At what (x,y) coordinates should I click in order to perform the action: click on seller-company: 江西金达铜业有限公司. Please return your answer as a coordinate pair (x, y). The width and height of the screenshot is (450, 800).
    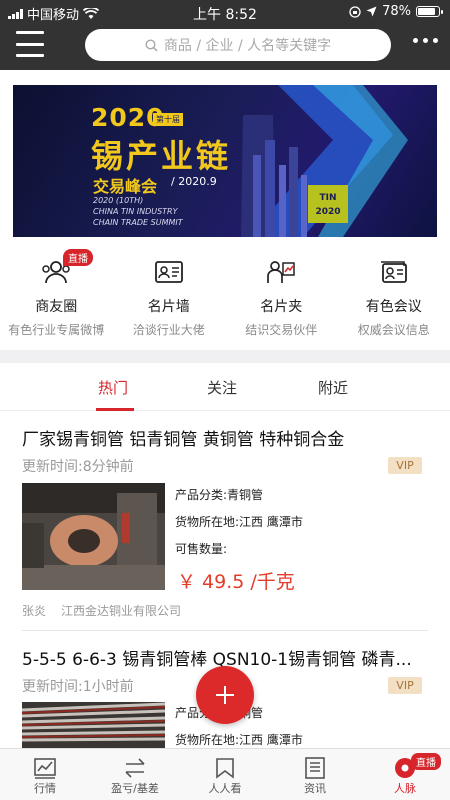
    Looking at the image, I should click on (121, 610).